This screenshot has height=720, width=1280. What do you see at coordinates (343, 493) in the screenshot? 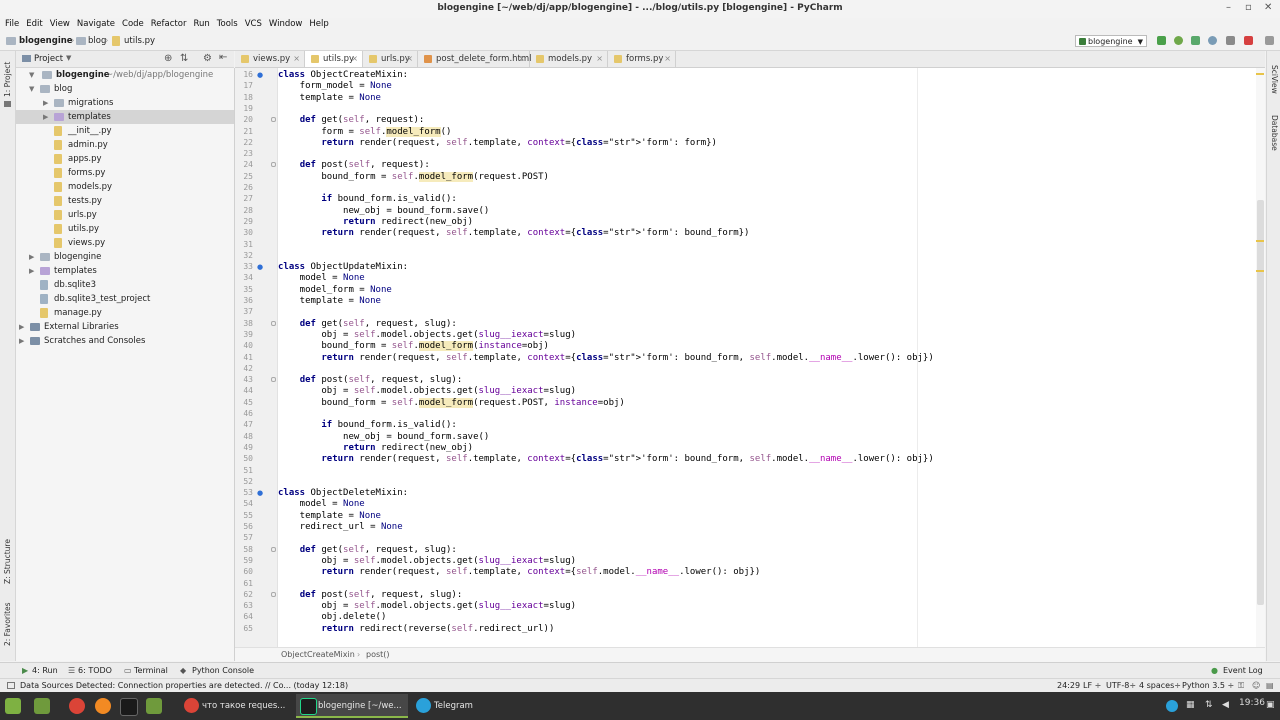
I see `code-line: class ObjectDeleteMixin:` at bounding box center [343, 493].